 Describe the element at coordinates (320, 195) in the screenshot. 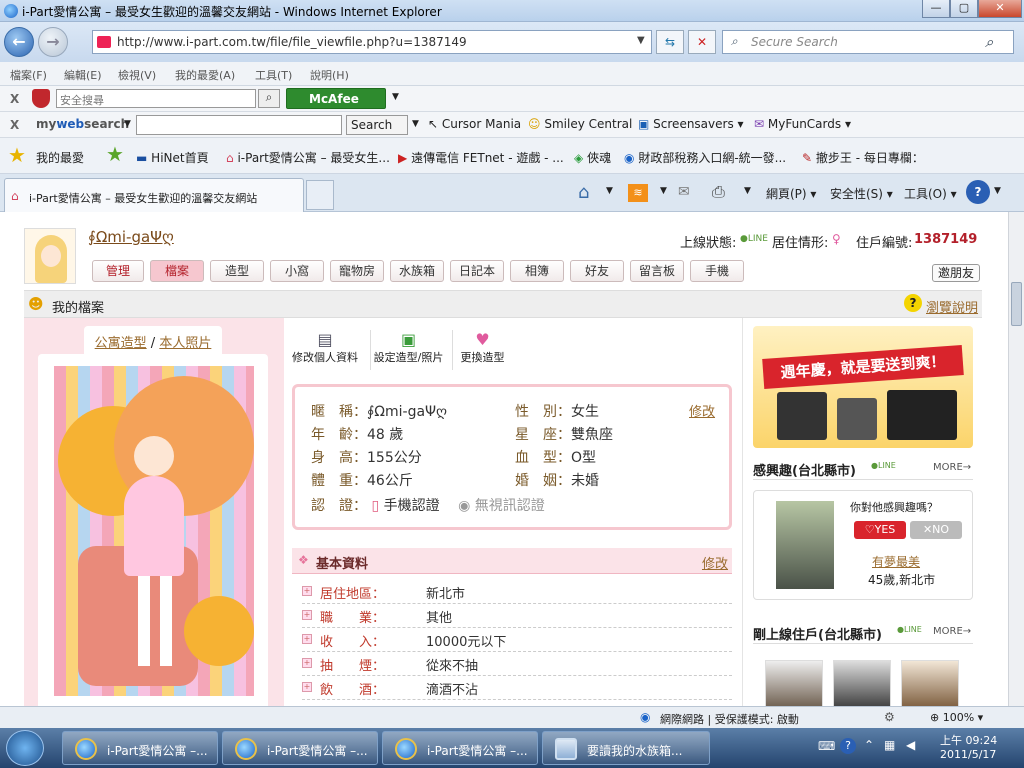

I see `new-tab-button` at that location.